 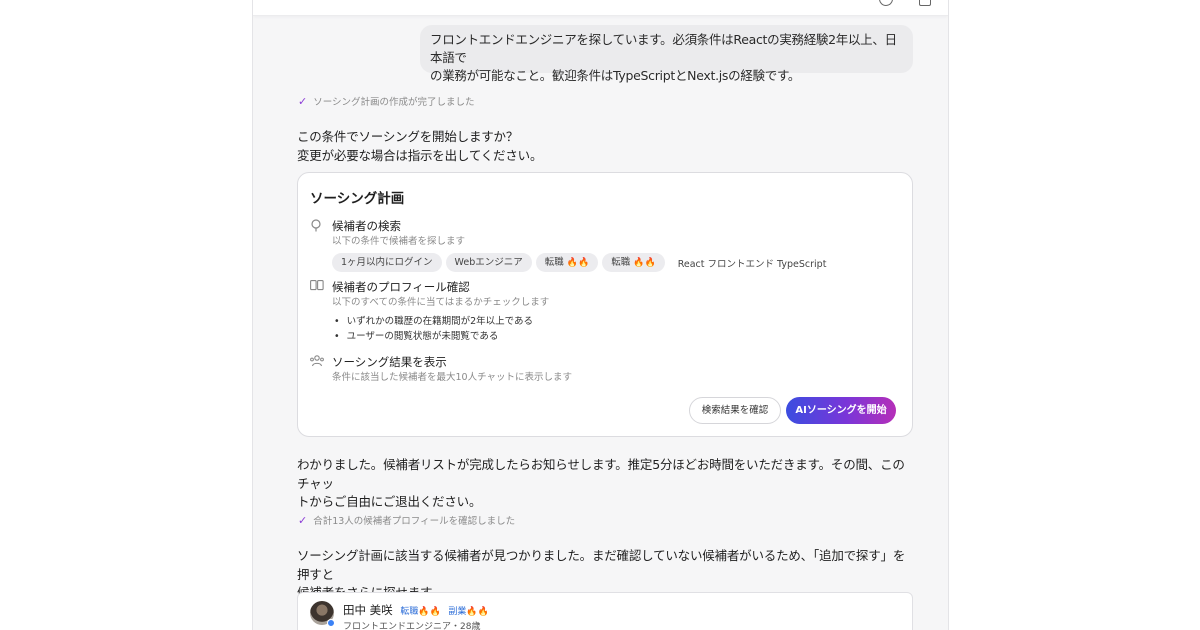 I want to click on view-search-results-button: 検索結果を確認, so click(x=735, y=410).